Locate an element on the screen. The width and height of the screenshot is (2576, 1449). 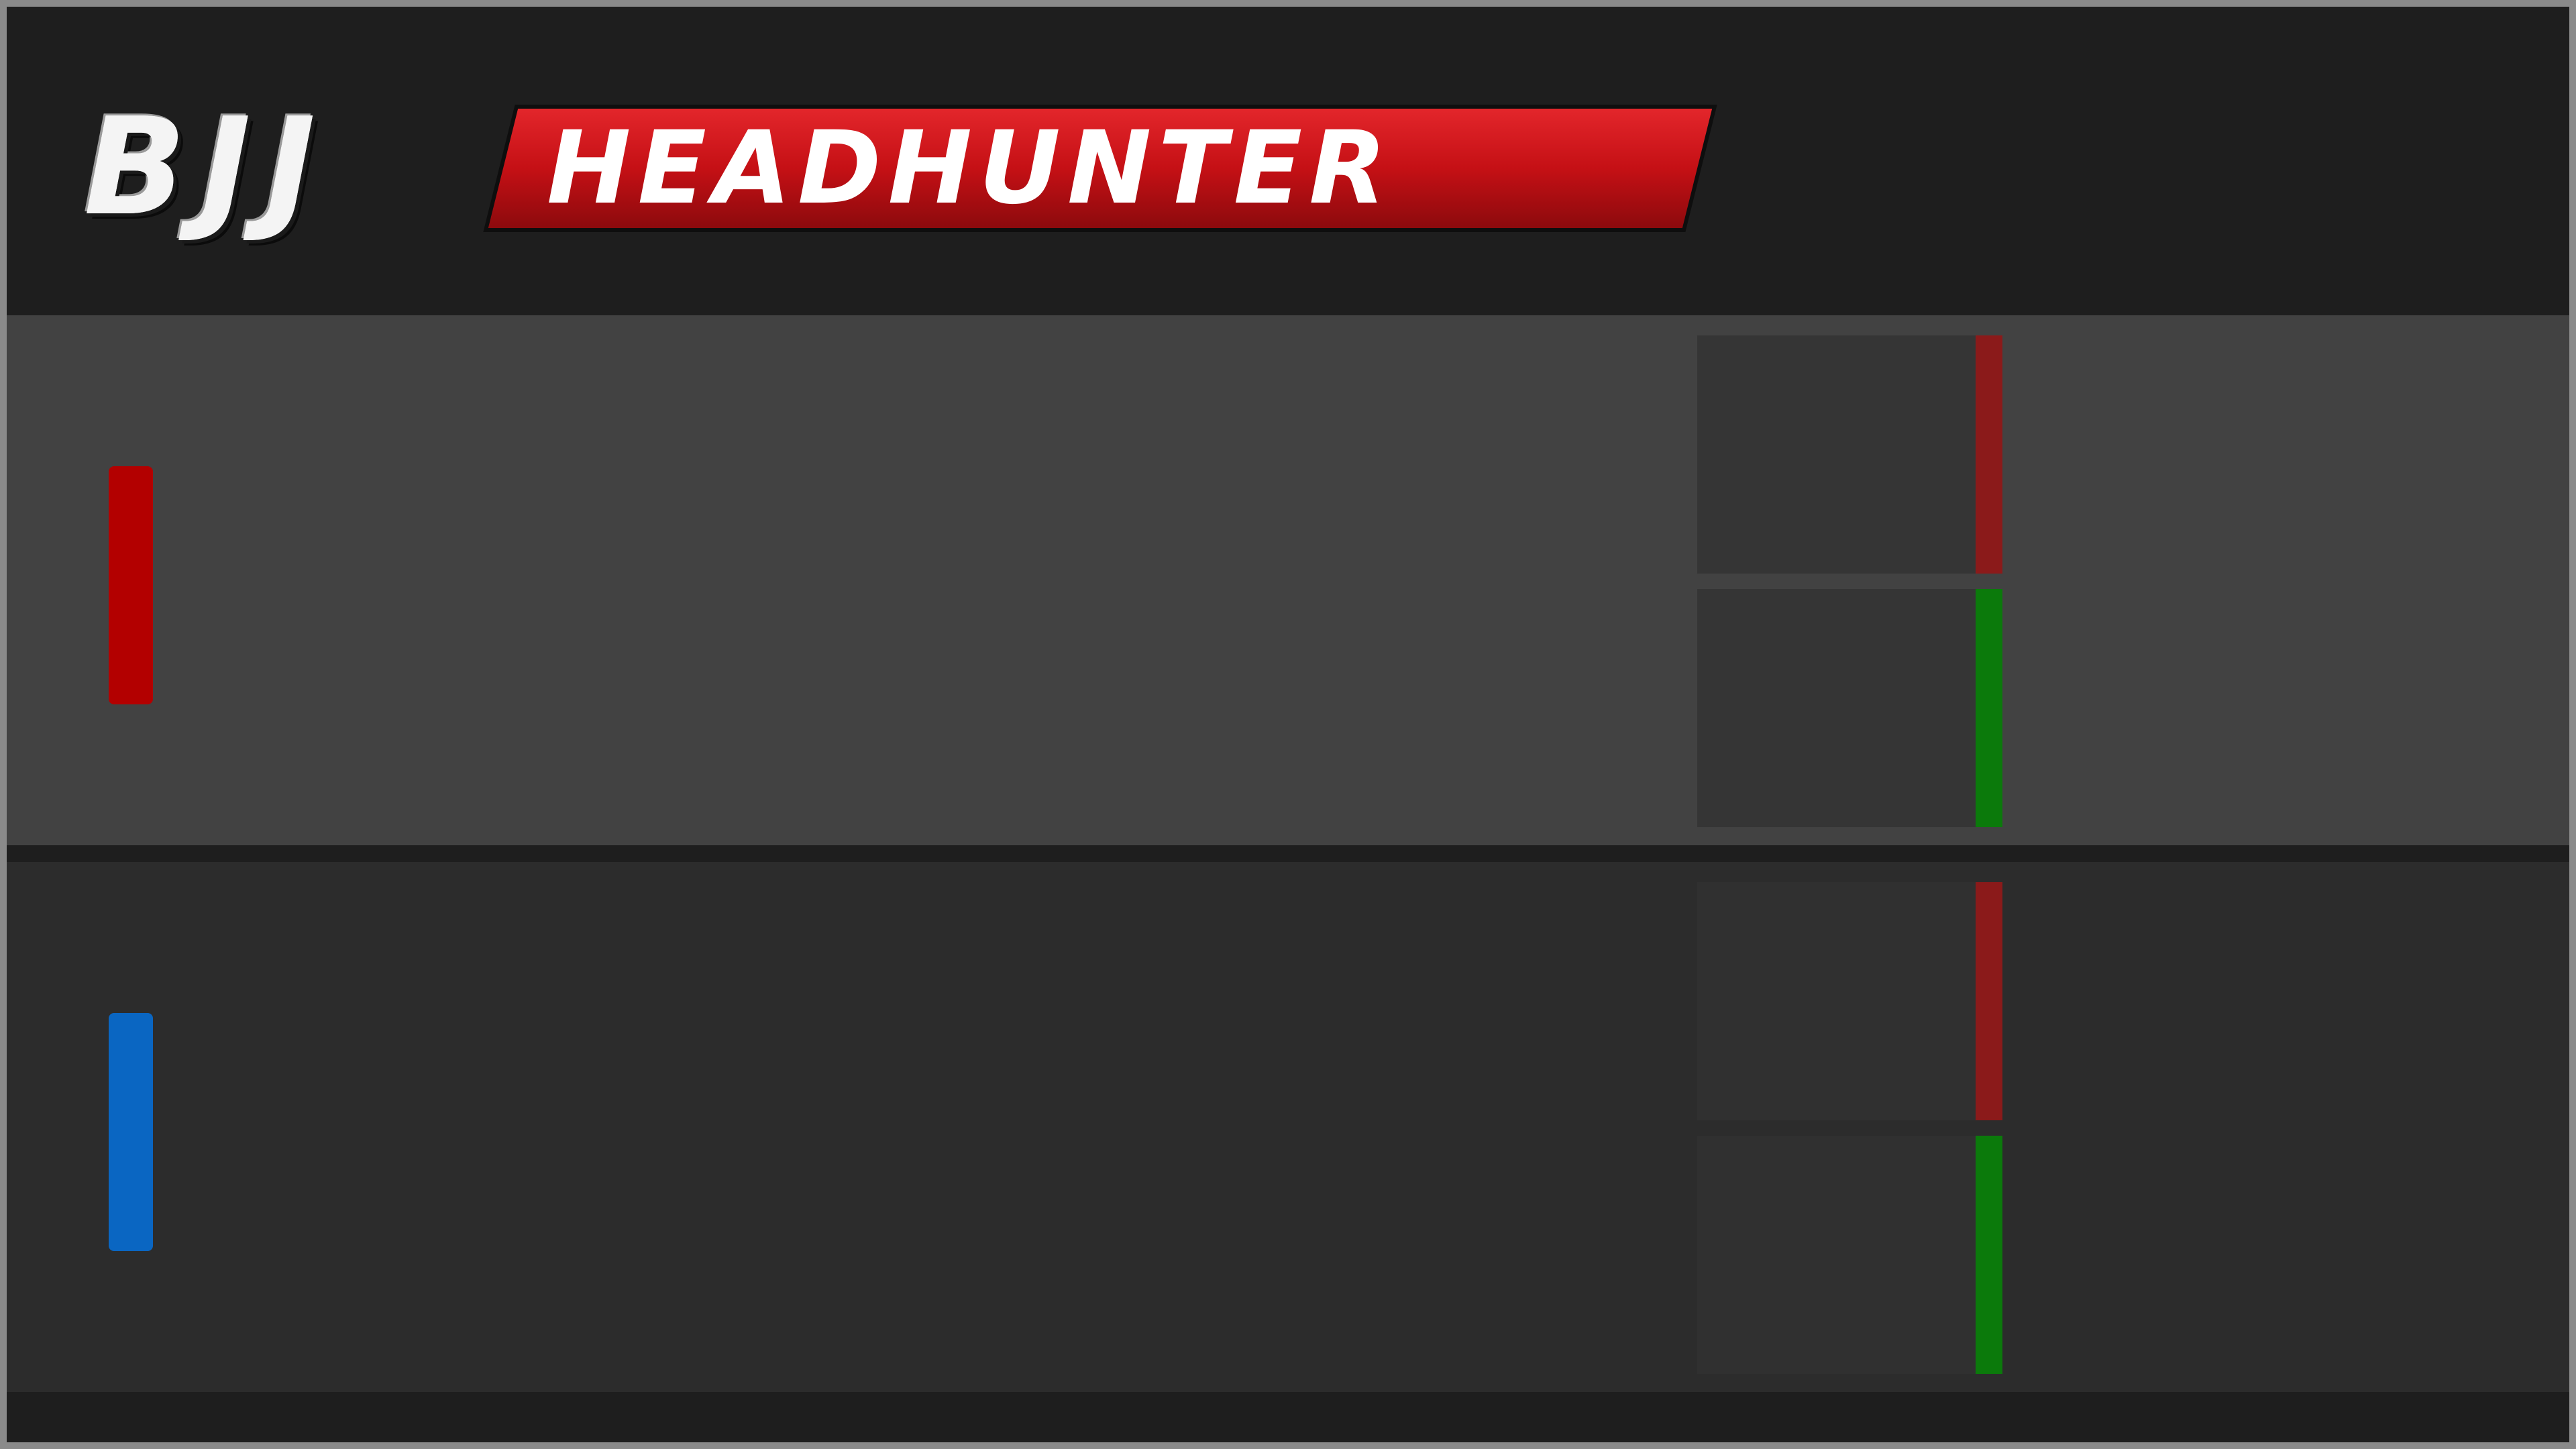
footer-bar is located at coordinates (1288, 1417).